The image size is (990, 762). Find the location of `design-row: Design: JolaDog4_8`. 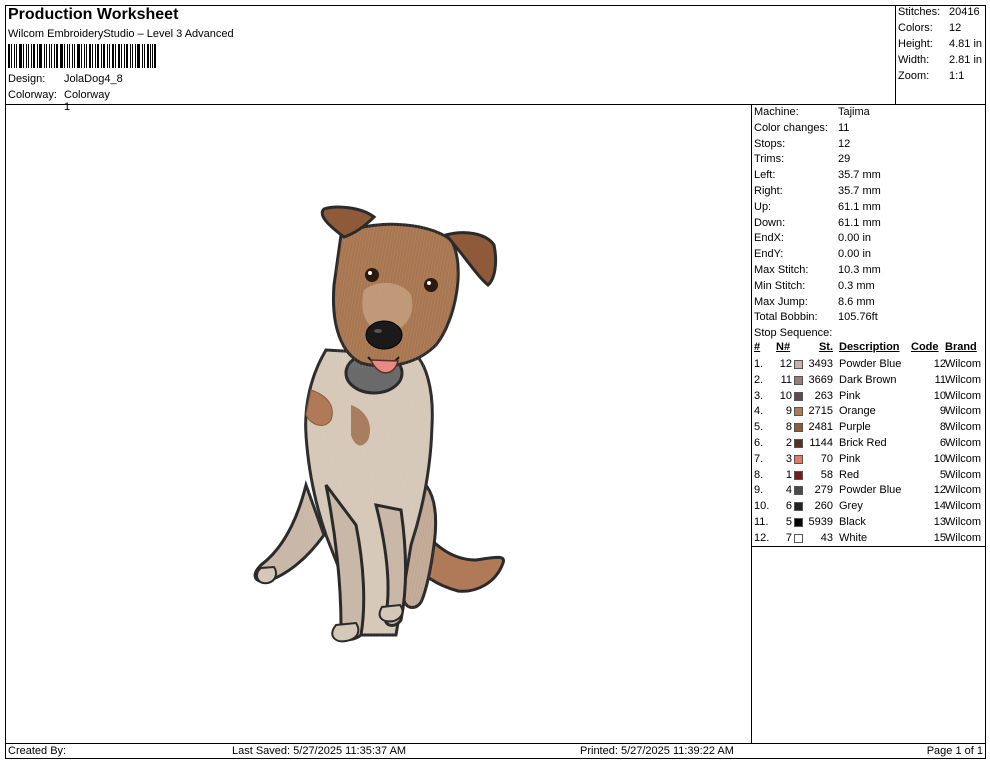

design-row: Design: JolaDog4_8 is located at coordinates (65, 79).